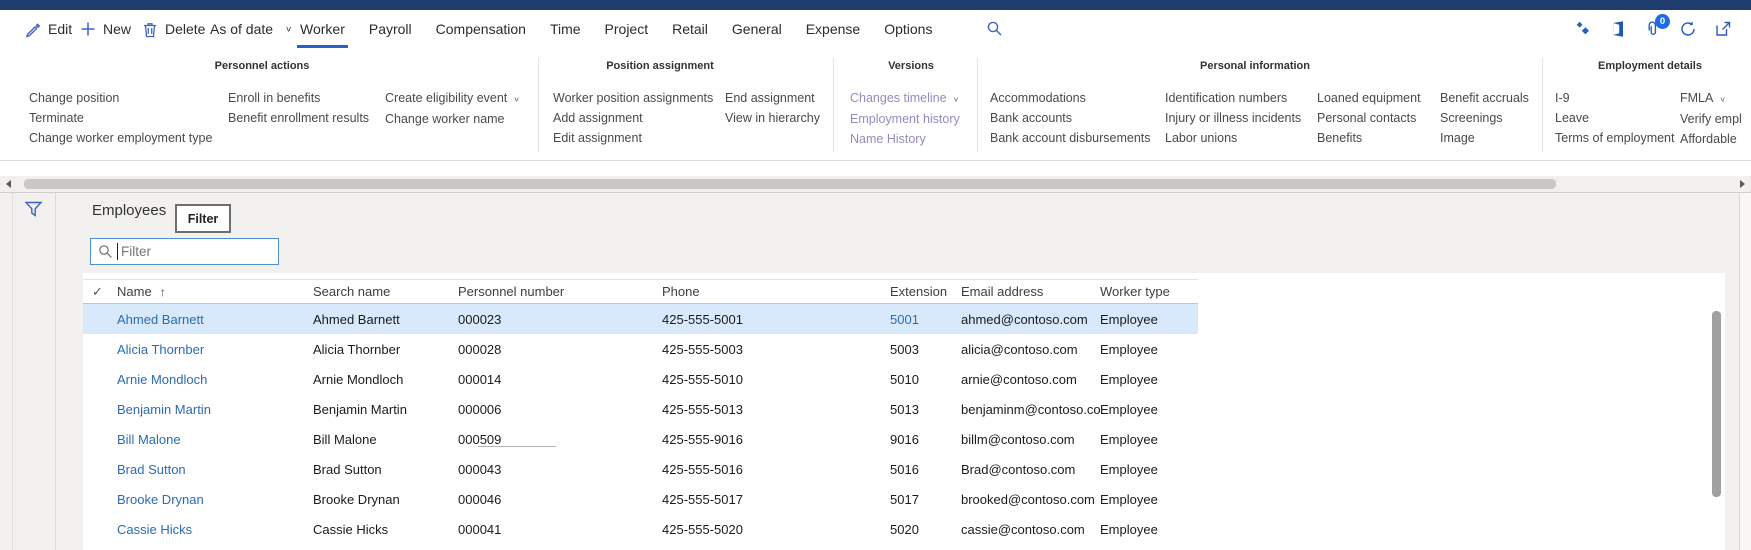 This screenshot has height=550, width=1751. I want to click on chevron-down-icon: ∨, so click(956, 99).